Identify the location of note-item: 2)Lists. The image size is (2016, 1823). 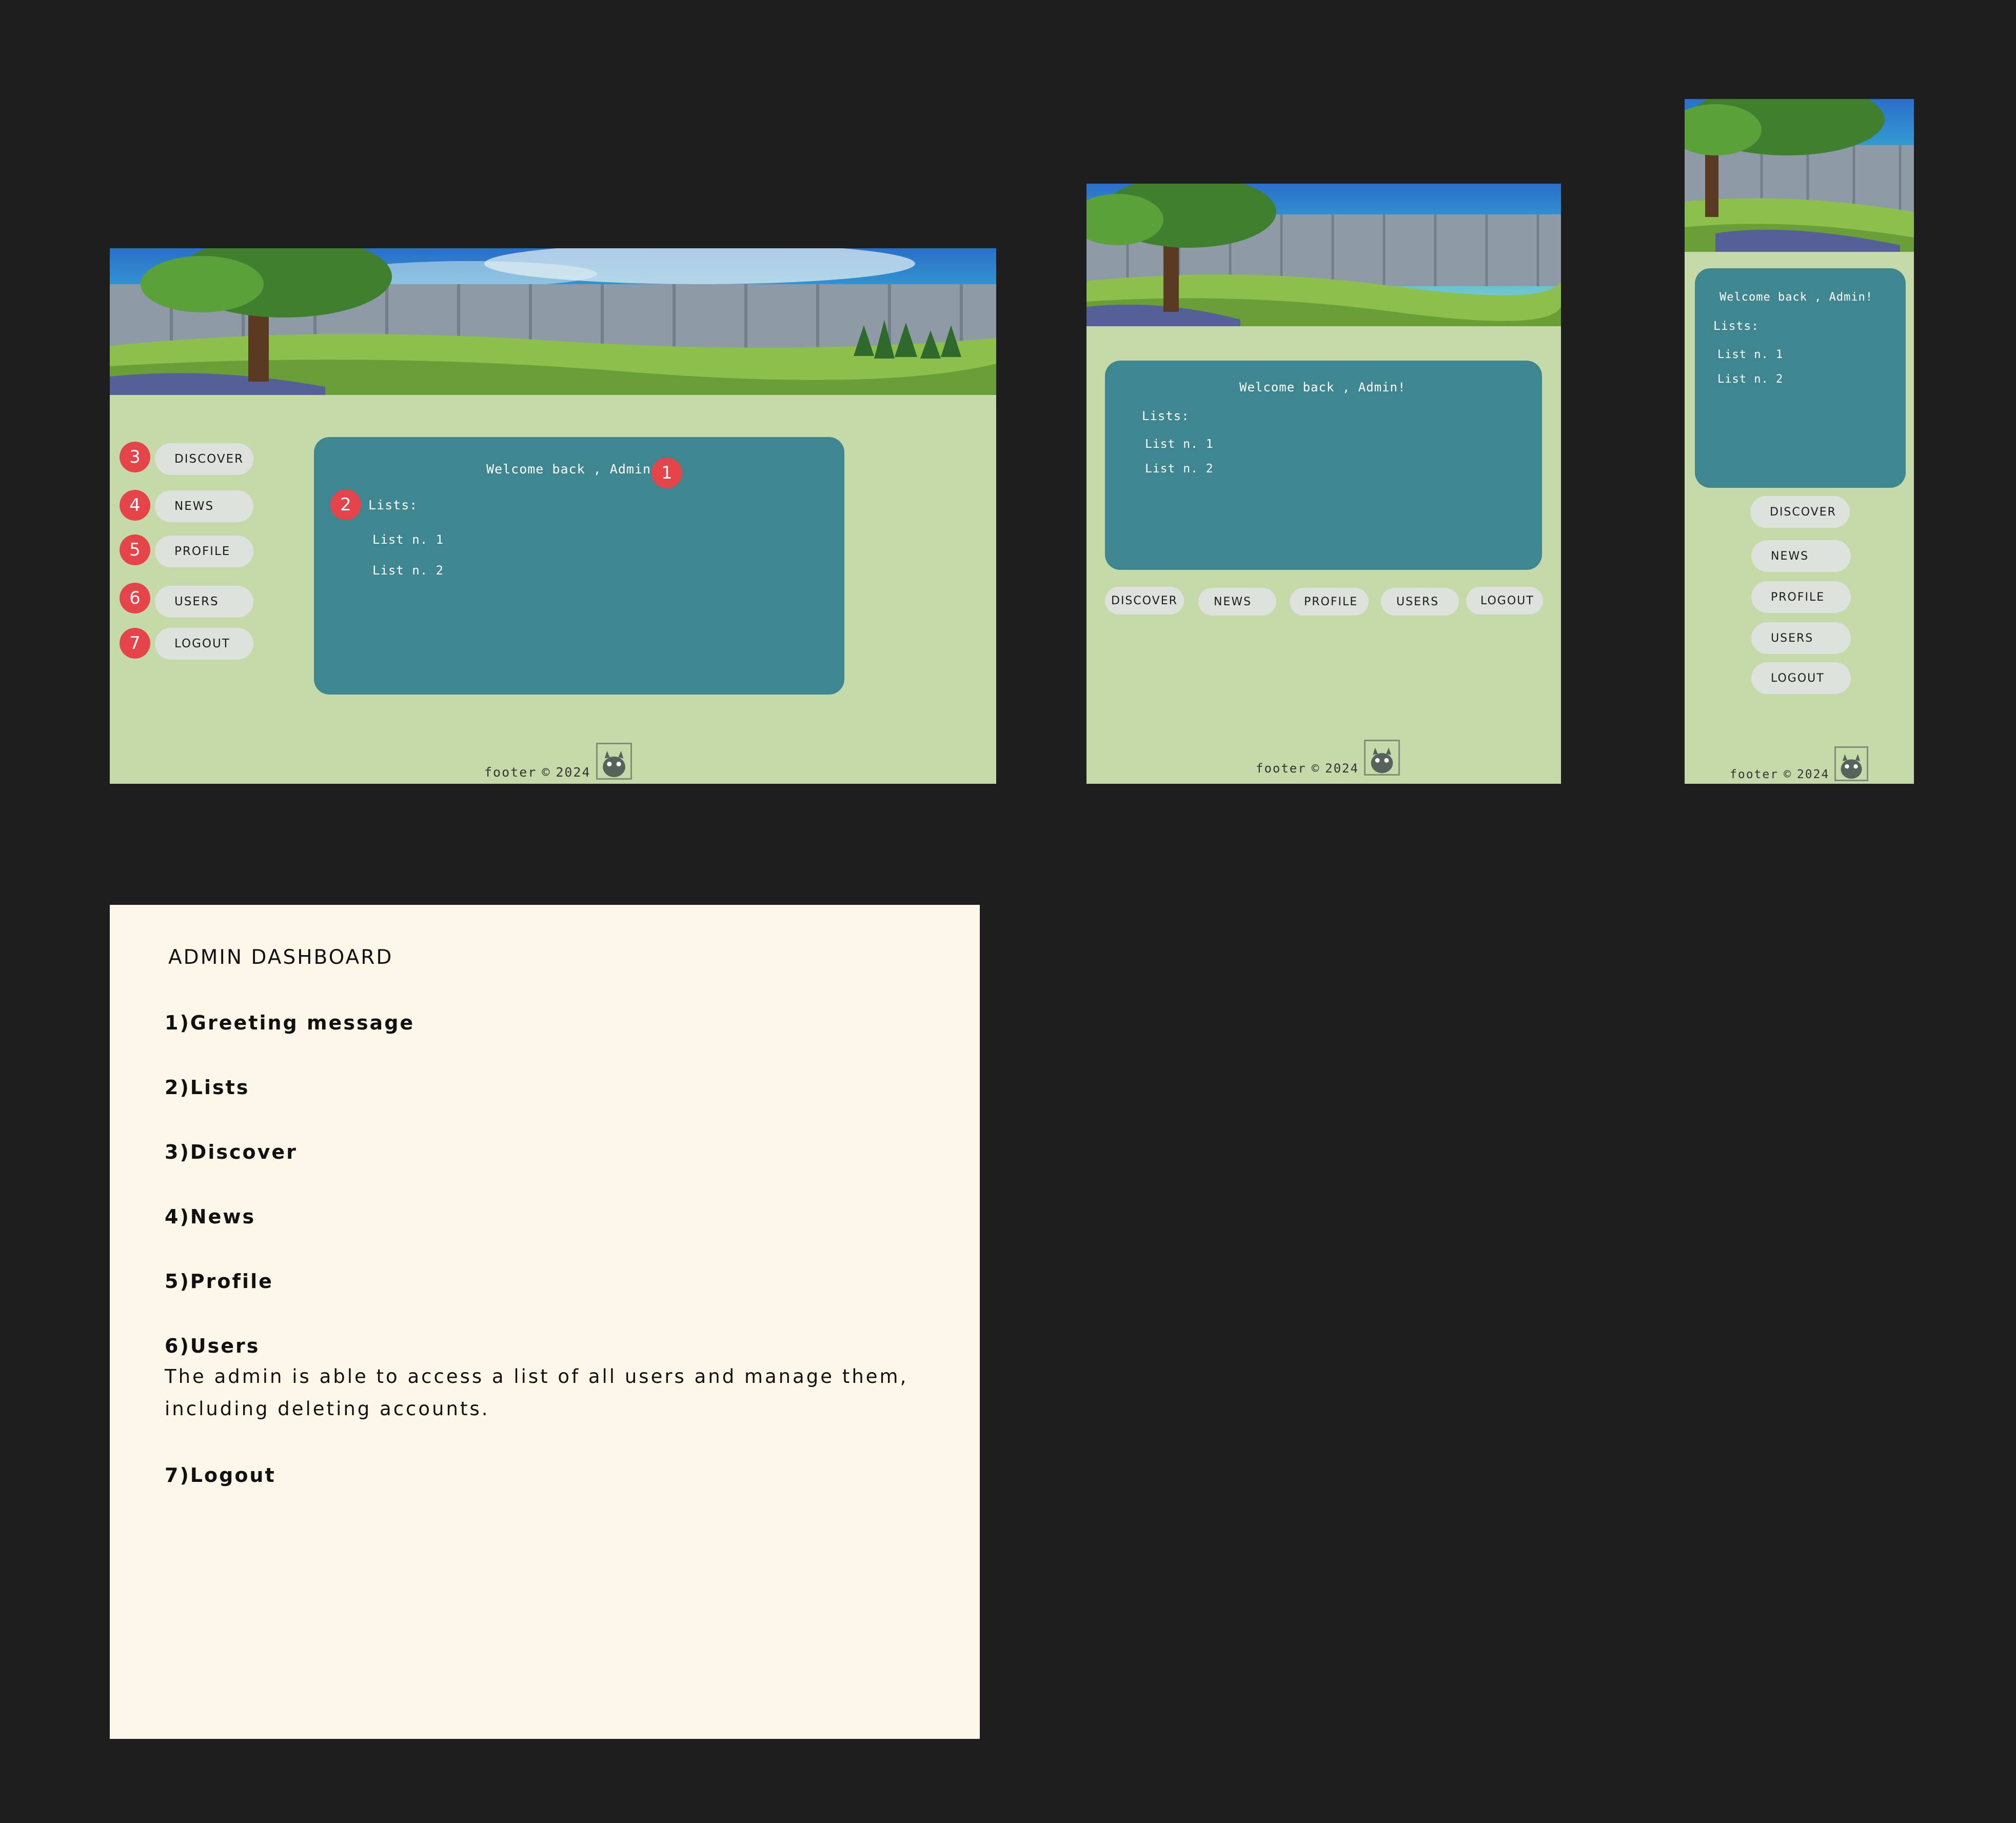
(207, 1087).